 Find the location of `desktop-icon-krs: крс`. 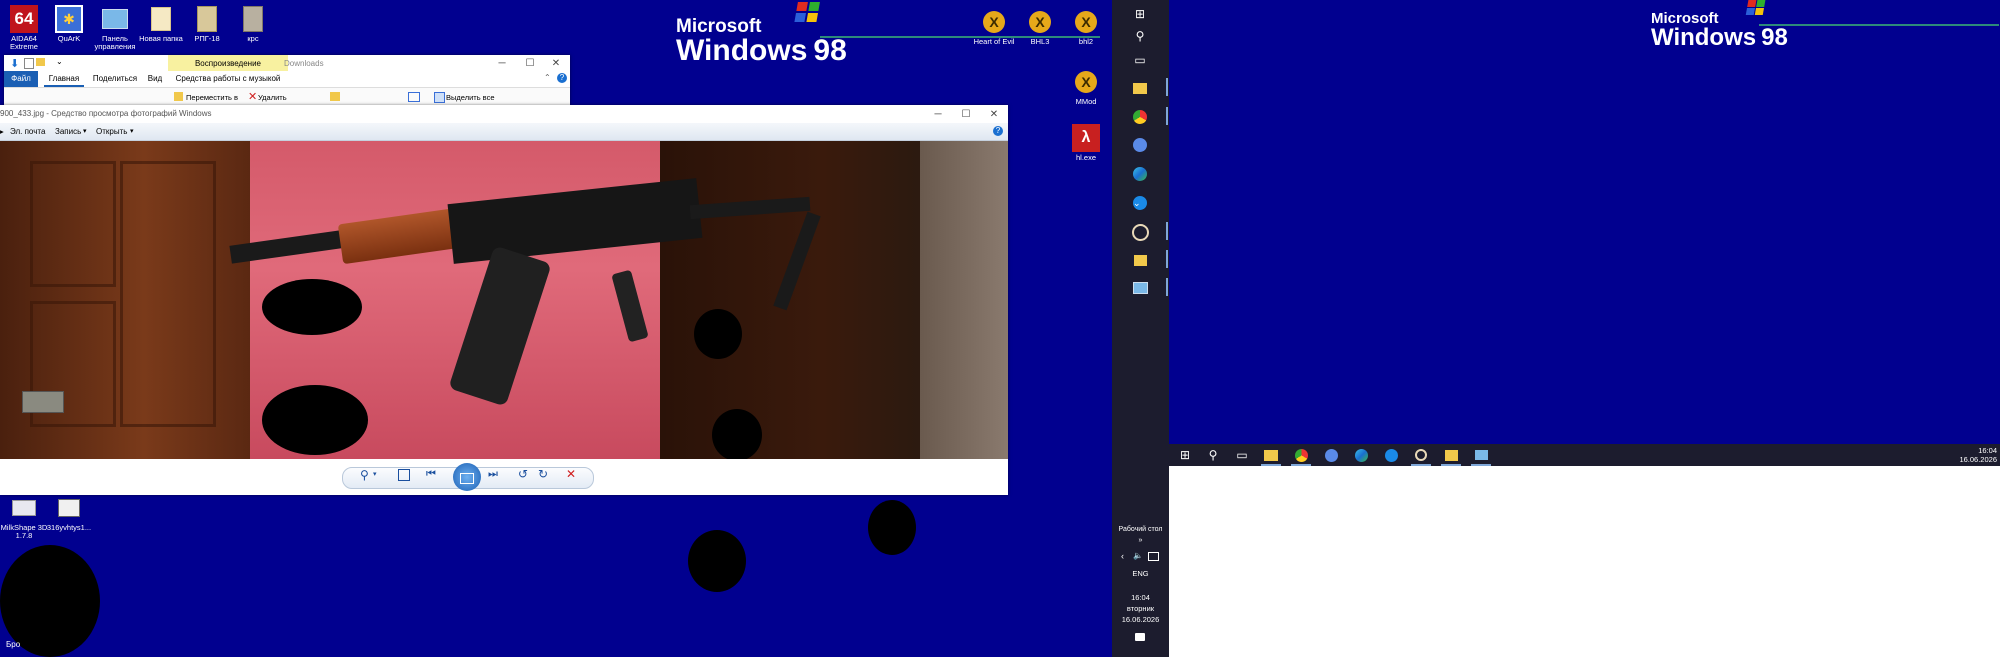

desktop-icon-krs: крс is located at coordinates (253, 24).